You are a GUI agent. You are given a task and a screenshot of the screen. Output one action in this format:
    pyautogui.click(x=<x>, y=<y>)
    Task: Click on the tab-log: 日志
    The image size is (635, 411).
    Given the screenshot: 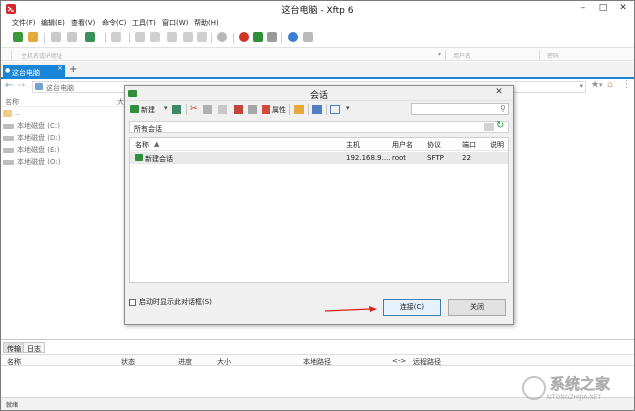 What is the action you would take?
    pyautogui.click(x=34, y=347)
    